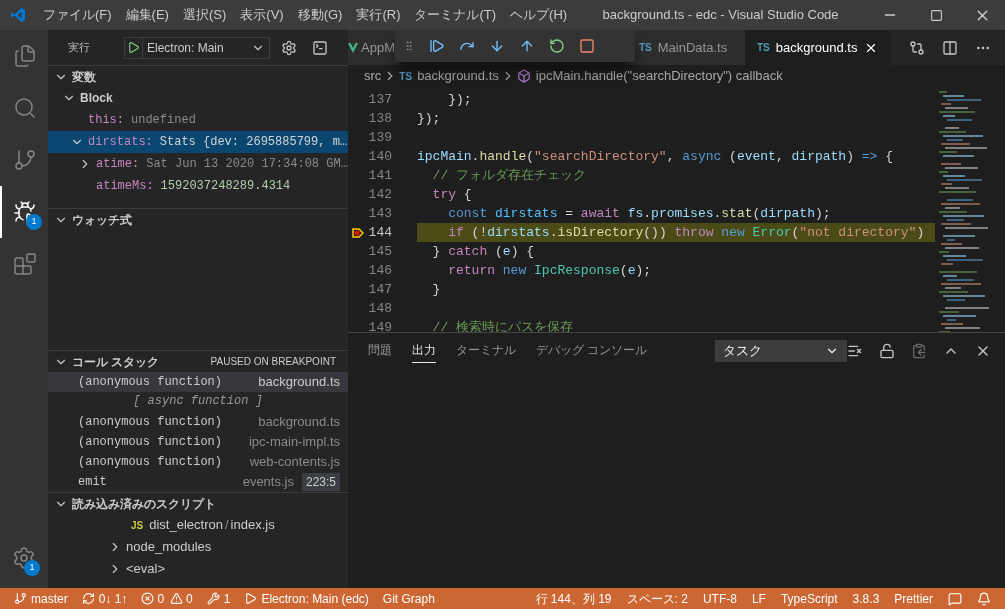  What do you see at coordinates (320, 15) in the screenshot?
I see `menu-item: 移動(G)` at bounding box center [320, 15].